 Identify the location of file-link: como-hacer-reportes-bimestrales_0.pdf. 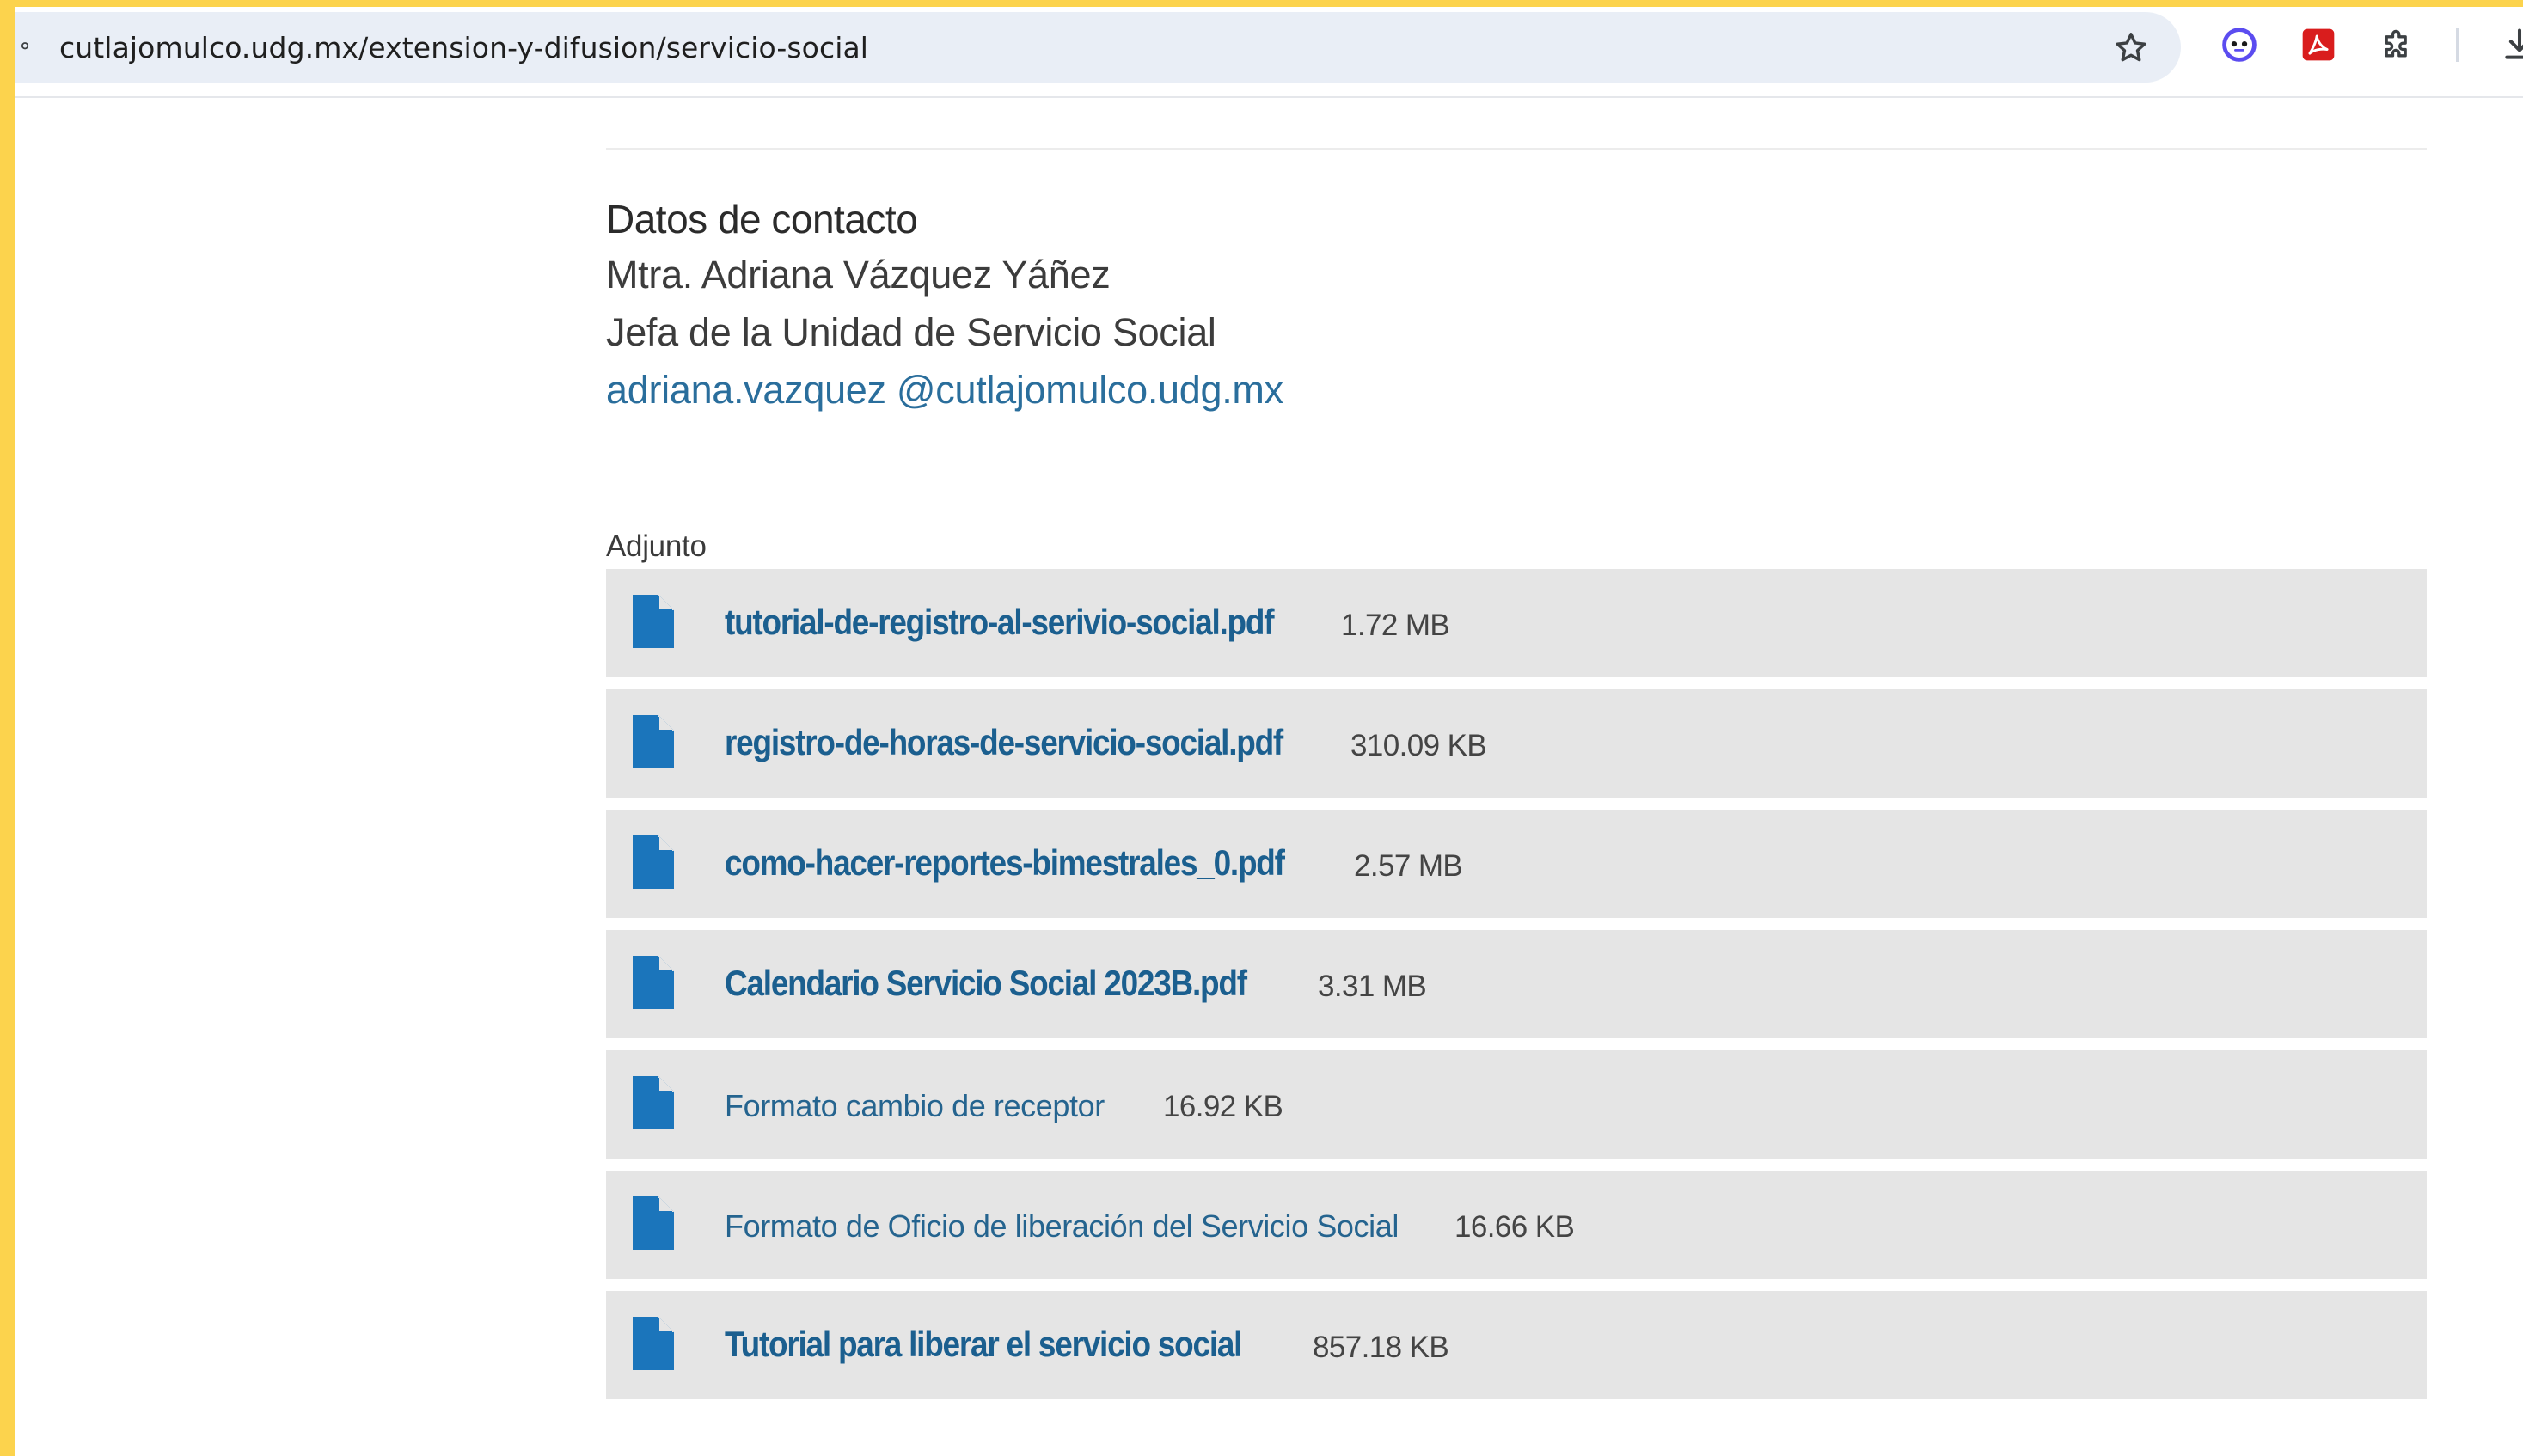
(1005, 863).